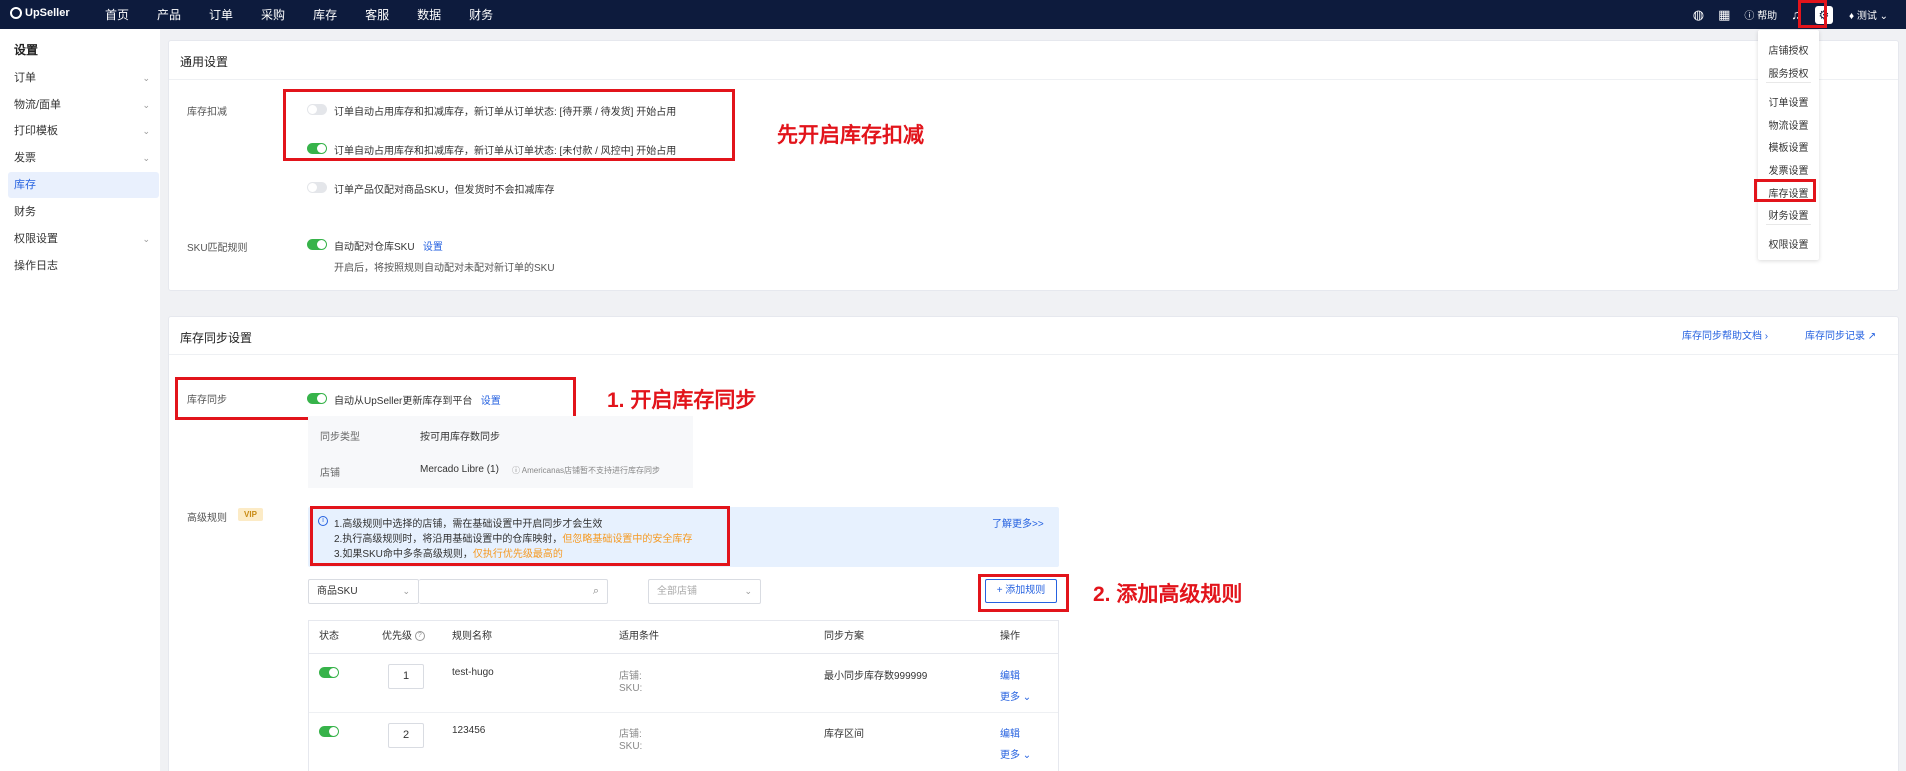  I want to click on sidebar-item-orders: 订单 ⌄, so click(80, 78).